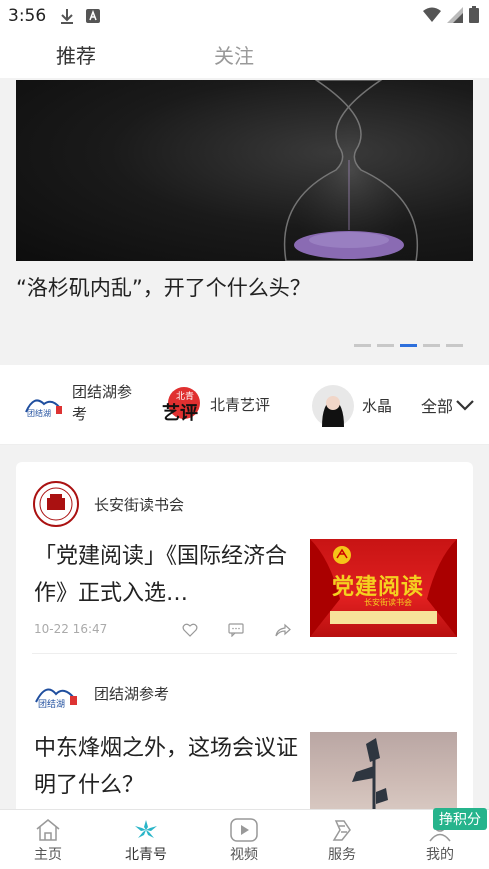  I want to click on article-source: 团结湖 团结湖参考, so click(101, 693).